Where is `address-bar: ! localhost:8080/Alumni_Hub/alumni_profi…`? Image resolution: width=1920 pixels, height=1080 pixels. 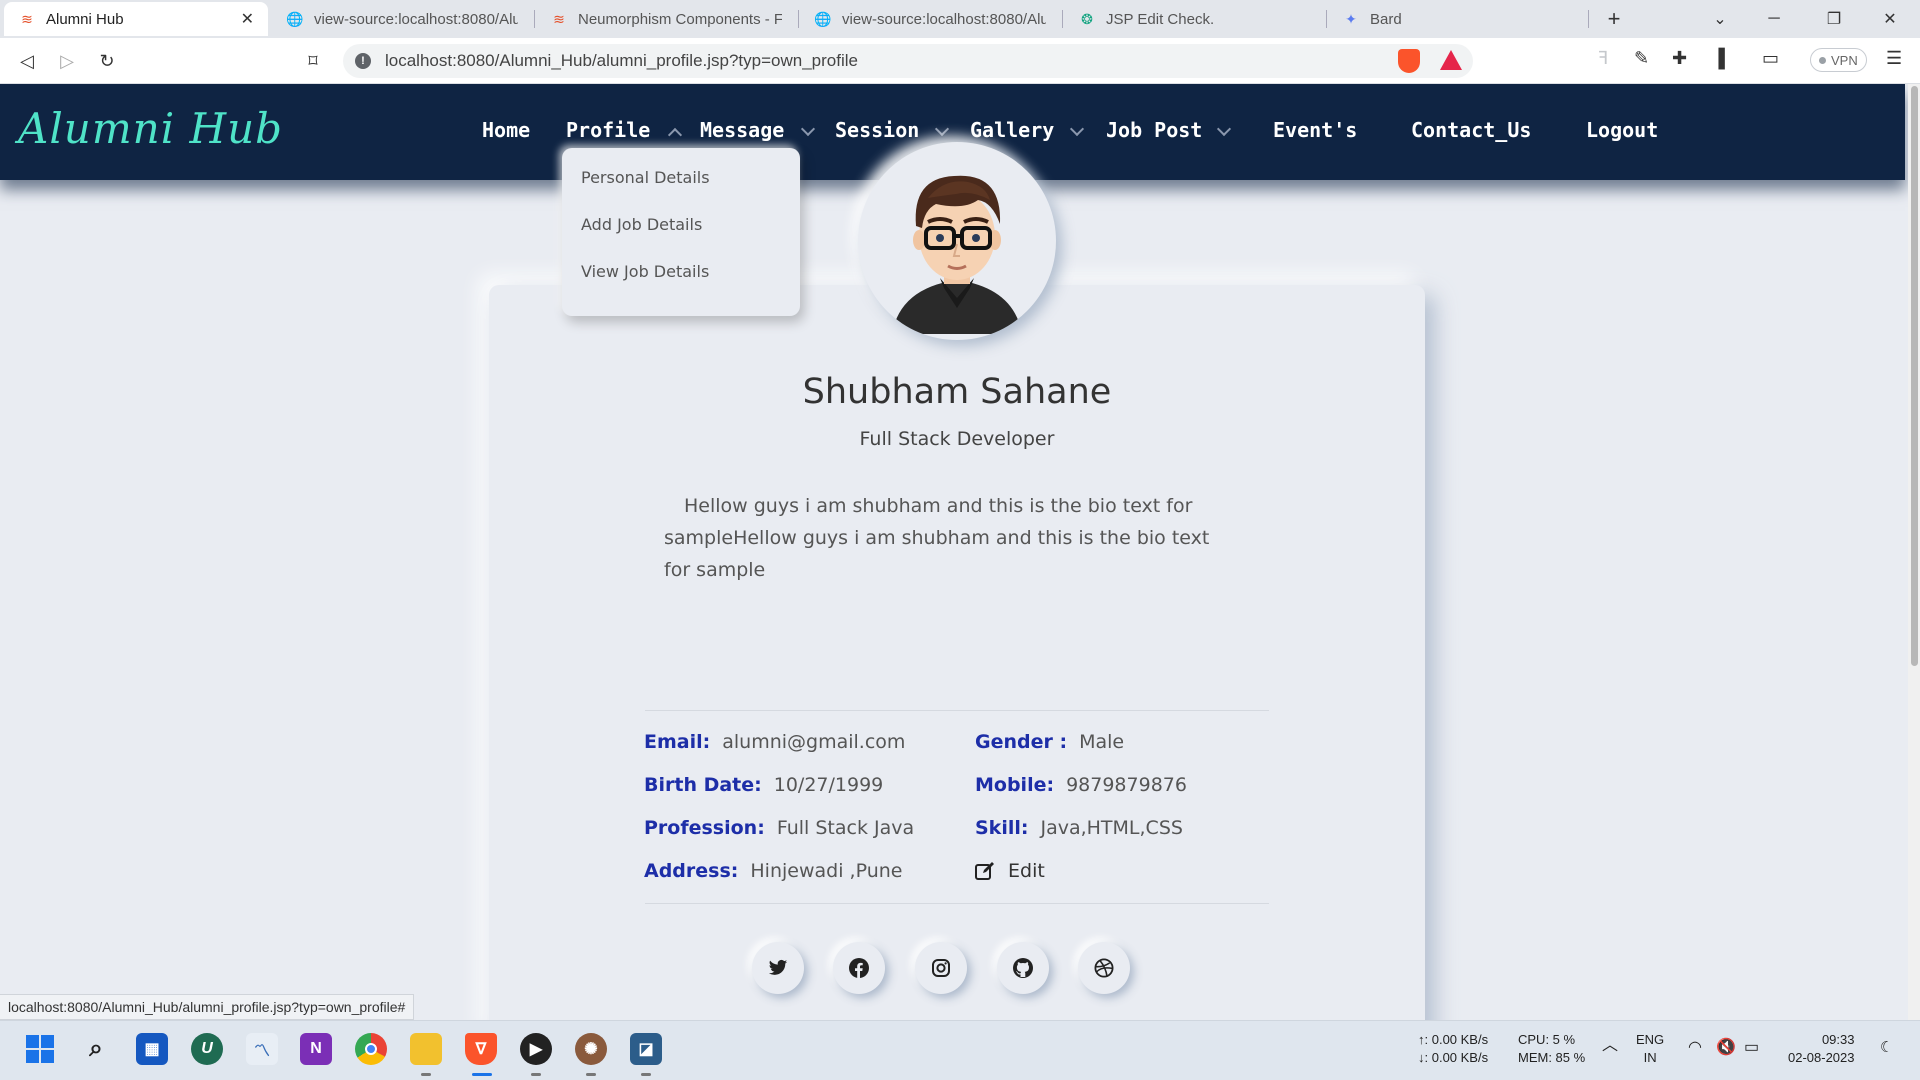 address-bar: ! localhost:8080/Alumni_Hub/alumni_profi… is located at coordinates (908, 61).